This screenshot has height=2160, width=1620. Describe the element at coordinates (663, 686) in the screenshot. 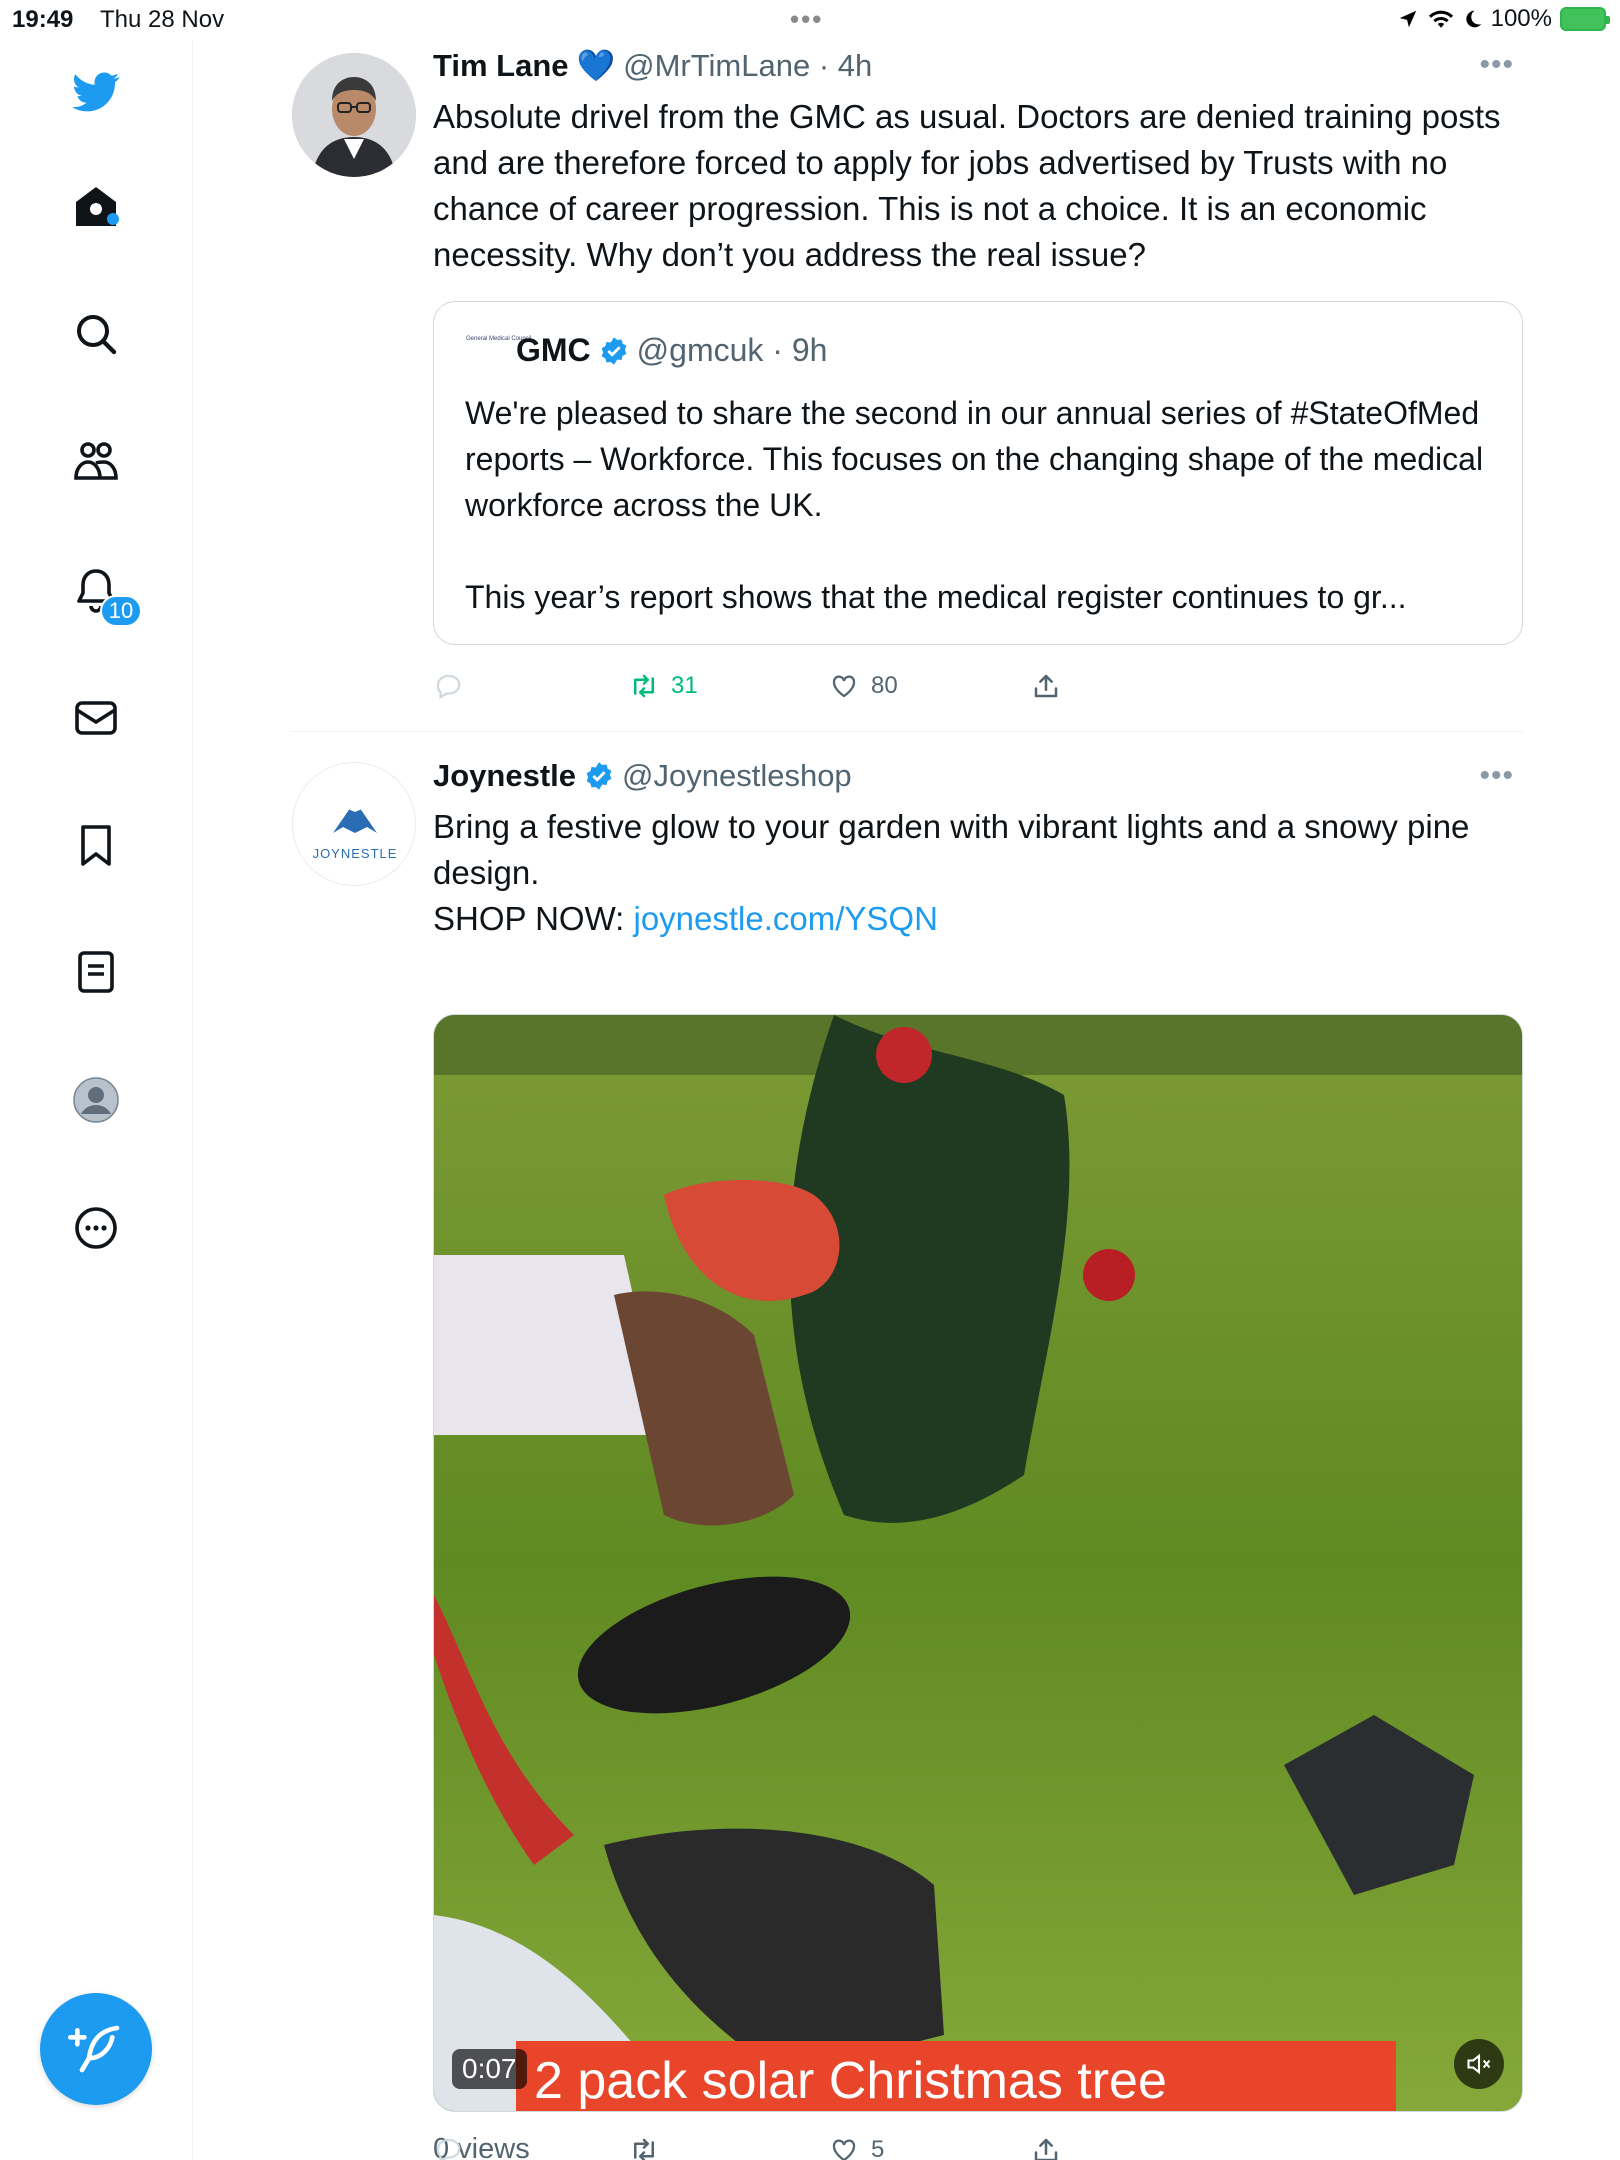

I see `retweet-button: 31` at that location.